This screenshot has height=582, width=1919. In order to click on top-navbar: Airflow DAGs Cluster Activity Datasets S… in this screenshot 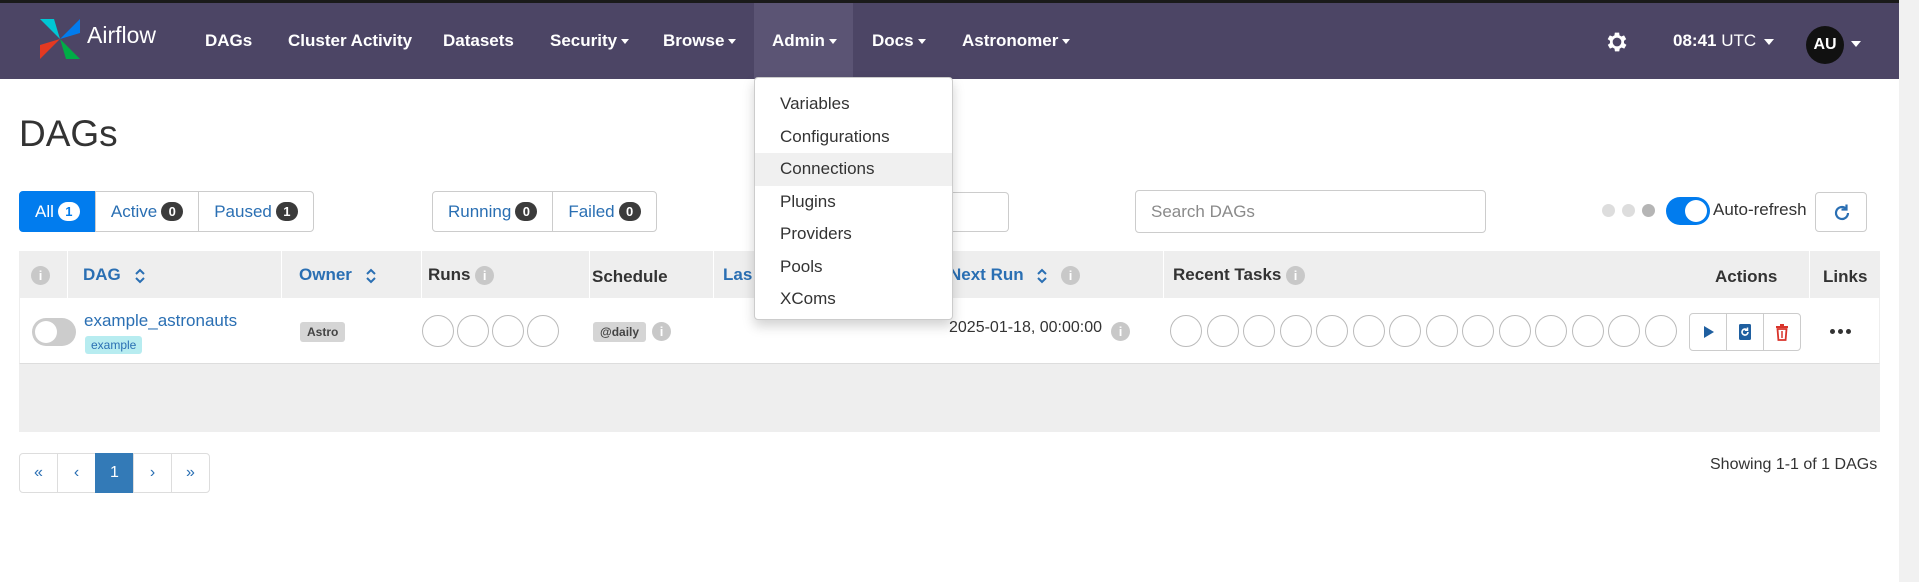, I will do `click(949, 39)`.